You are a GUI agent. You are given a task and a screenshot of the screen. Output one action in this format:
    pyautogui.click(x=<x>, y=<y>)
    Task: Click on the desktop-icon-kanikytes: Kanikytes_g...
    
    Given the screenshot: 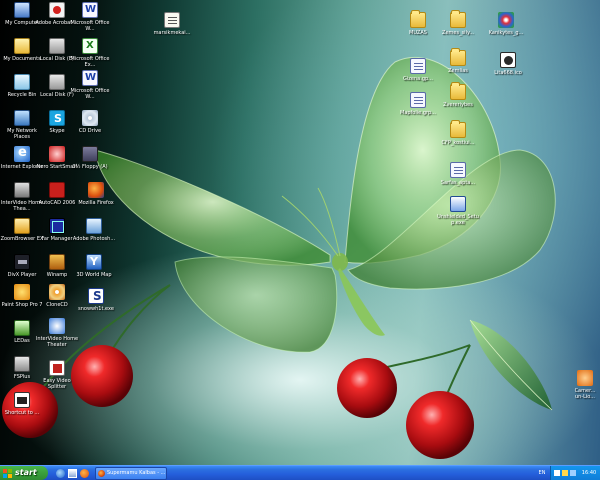 What is the action you would take?
    pyautogui.click(x=506, y=24)
    